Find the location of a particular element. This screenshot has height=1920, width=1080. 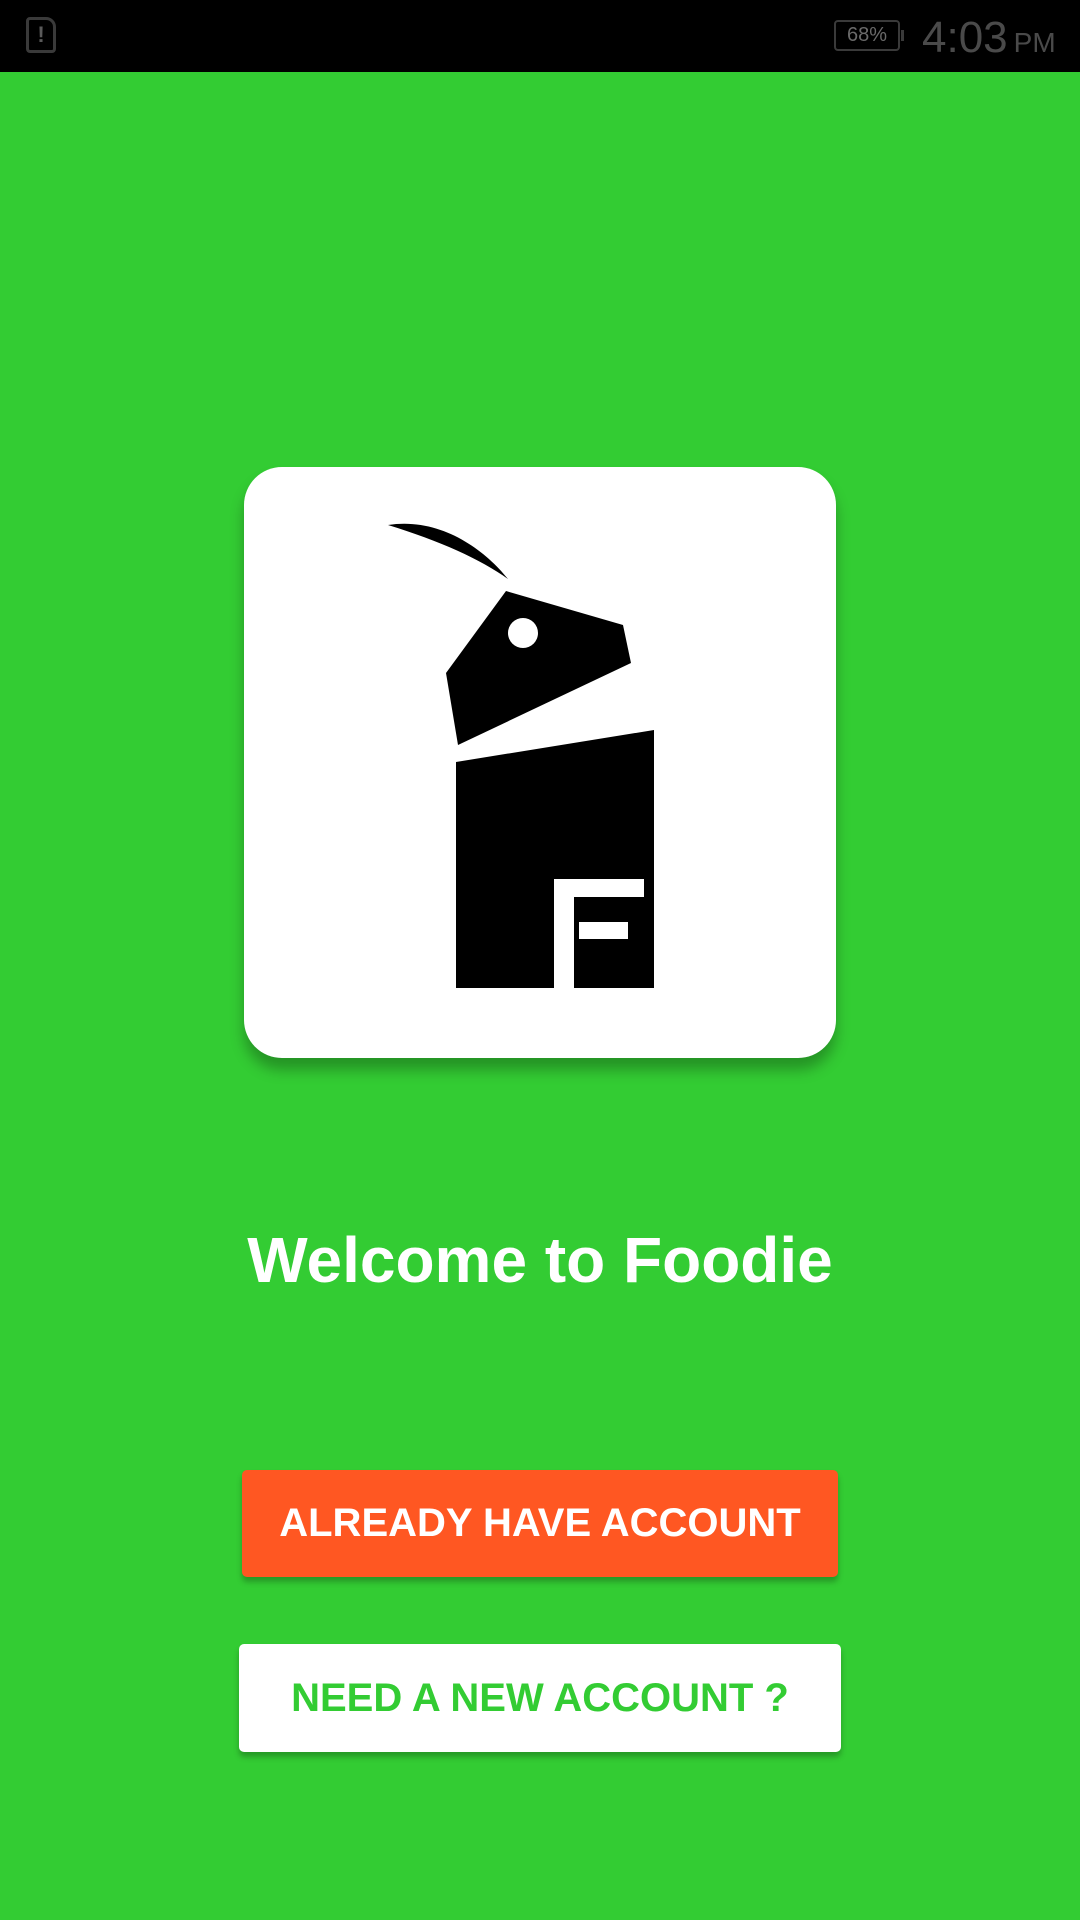

battery-level: 68% is located at coordinates (867, 35).